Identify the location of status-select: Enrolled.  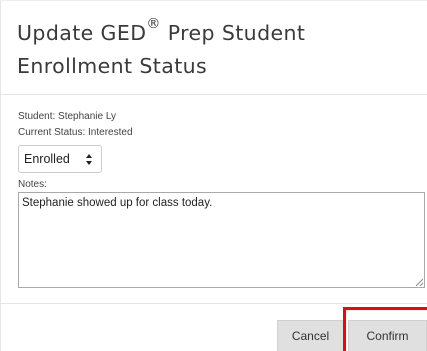
(60, 159).